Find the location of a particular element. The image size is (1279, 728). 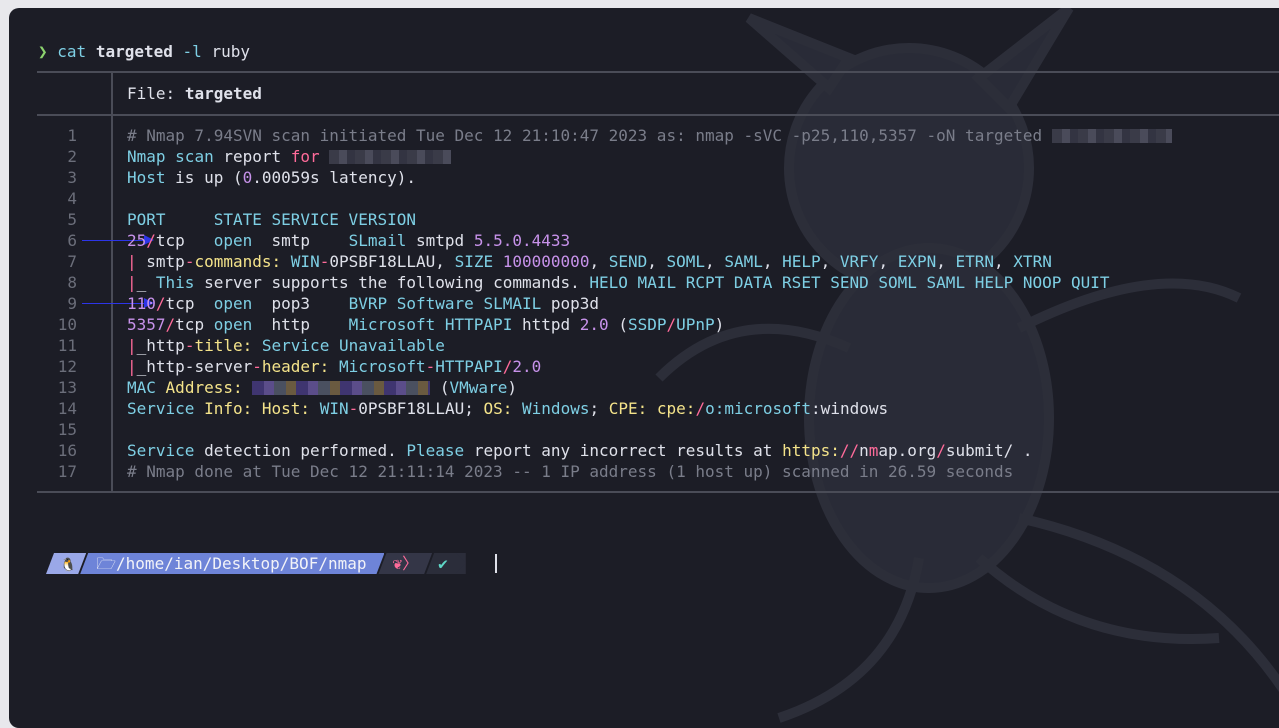

line-number: 6 is located at coordinates (72, 240).